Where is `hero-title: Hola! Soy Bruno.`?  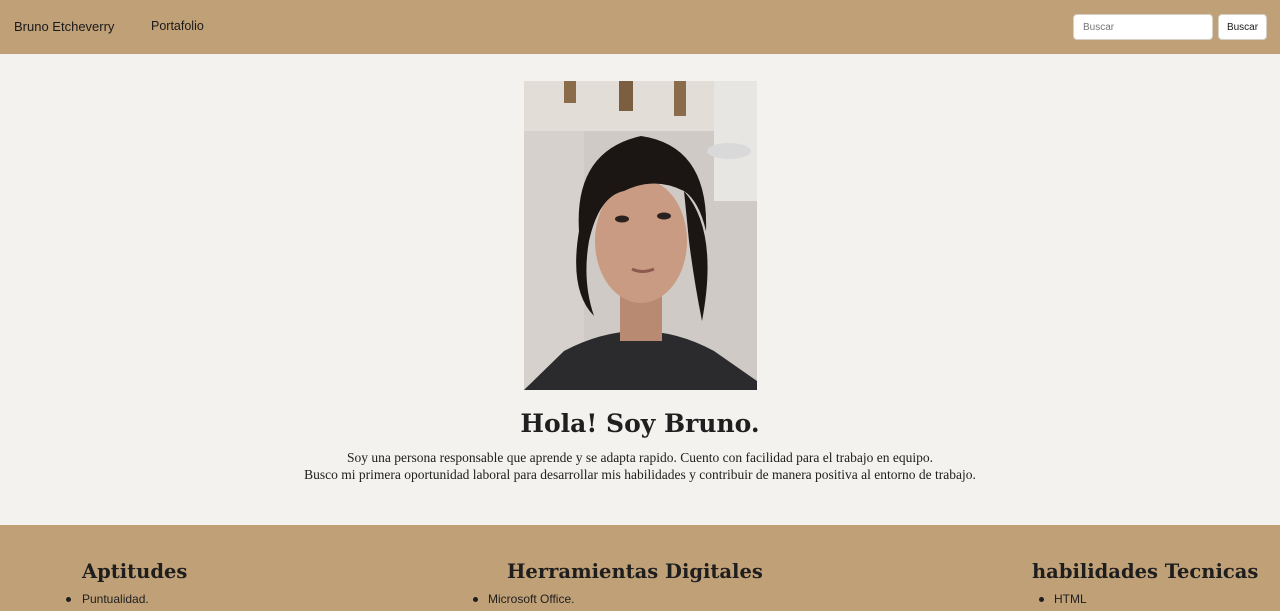 hero-title: Hola! Soy Bruno. is located at coordinates (640, 423).